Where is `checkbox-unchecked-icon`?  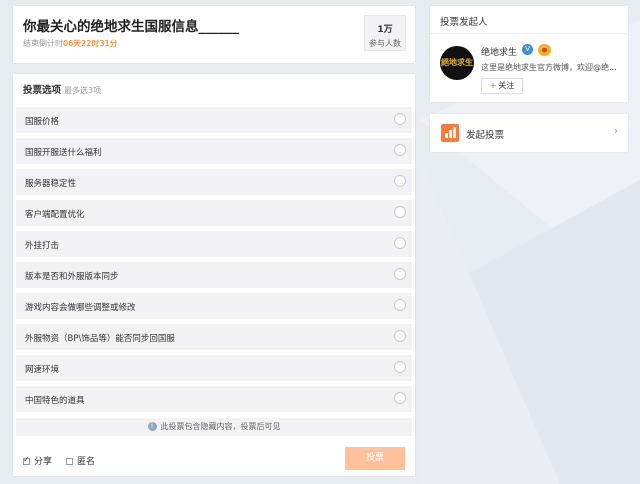 checkbox-unchecked-icon is located at coordinates (69, 461).